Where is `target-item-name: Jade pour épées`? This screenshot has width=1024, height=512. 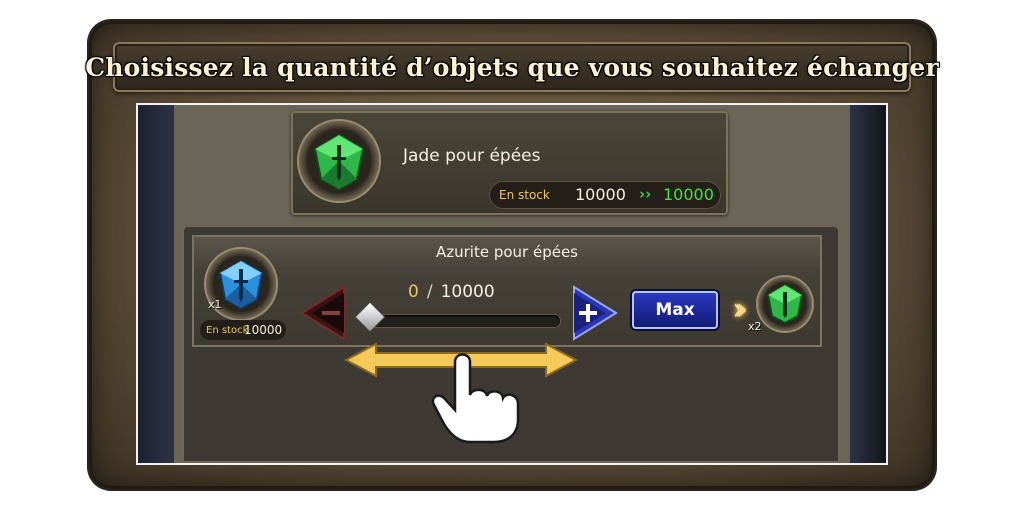 target-item-name: Jade pour épées is located at coordinates (472, 156).